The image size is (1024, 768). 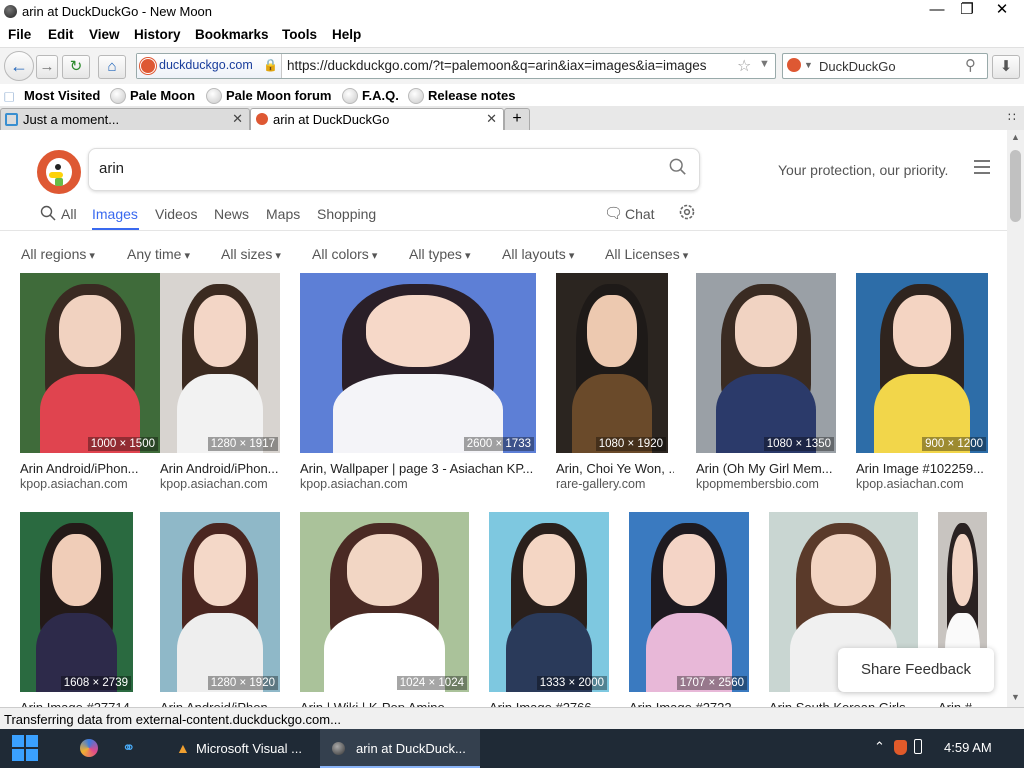 What do you see at coordinates (220, 602) in the screenshot?
I see `result-thumbnail: 1280 × 1920` at bounding box center [220, 602].